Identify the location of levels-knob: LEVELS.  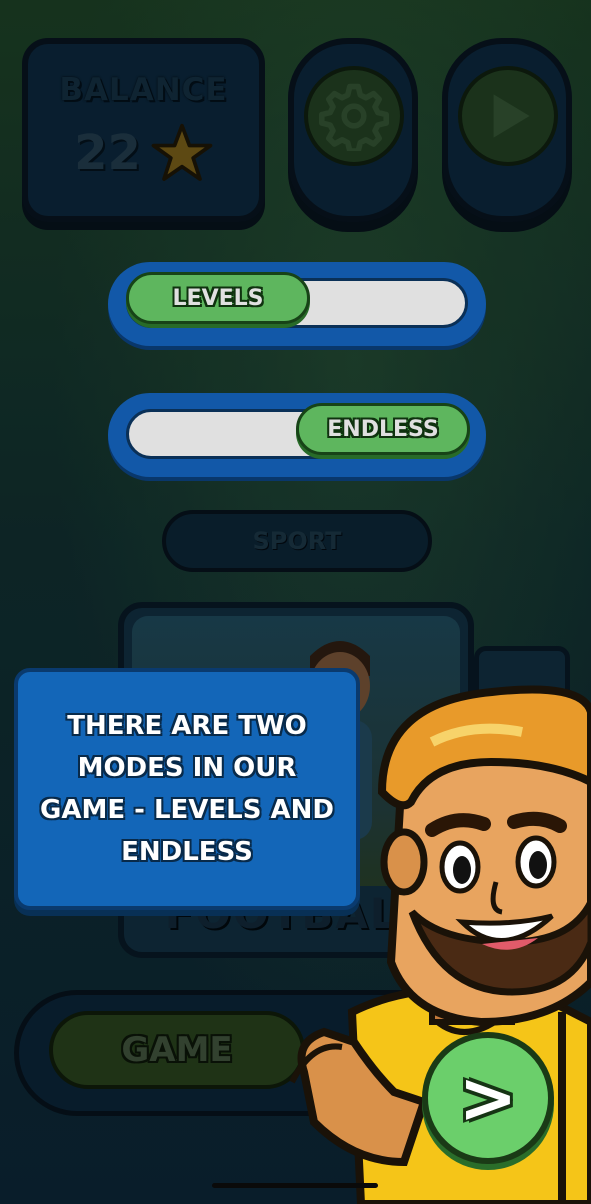
(218, 298).